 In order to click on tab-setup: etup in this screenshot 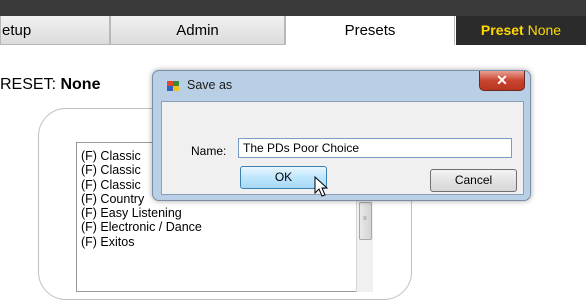, I will do `click(55, 30)`.